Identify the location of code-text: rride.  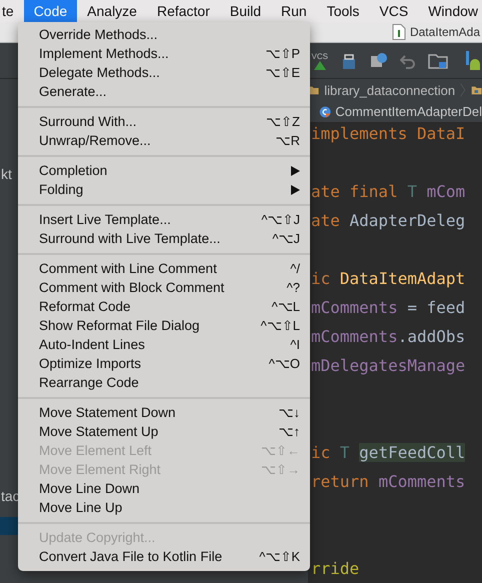
(335, 568).